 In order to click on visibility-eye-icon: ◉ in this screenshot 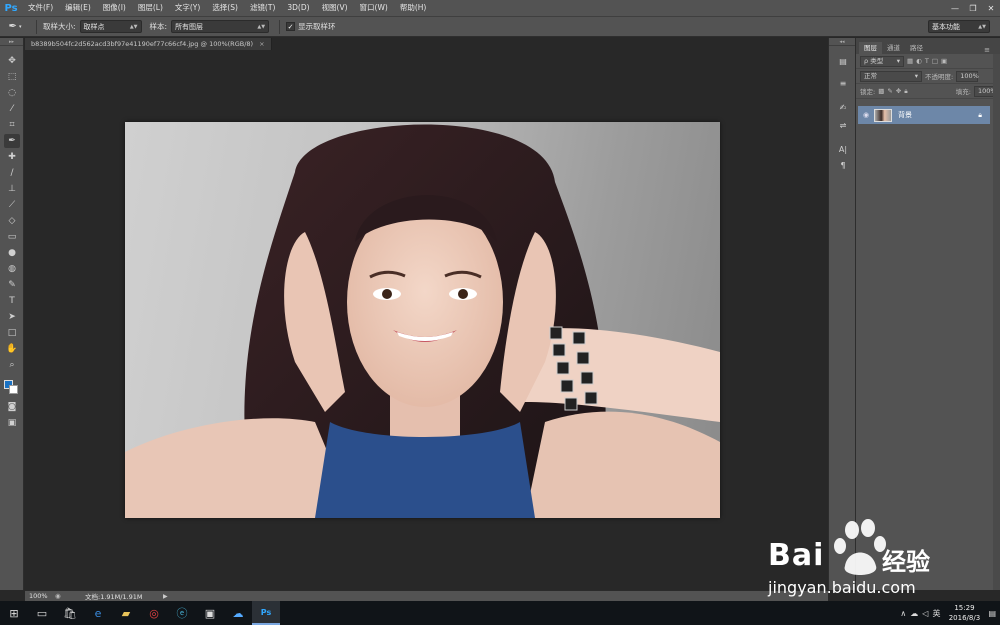, I will do `click(866, 115)`.